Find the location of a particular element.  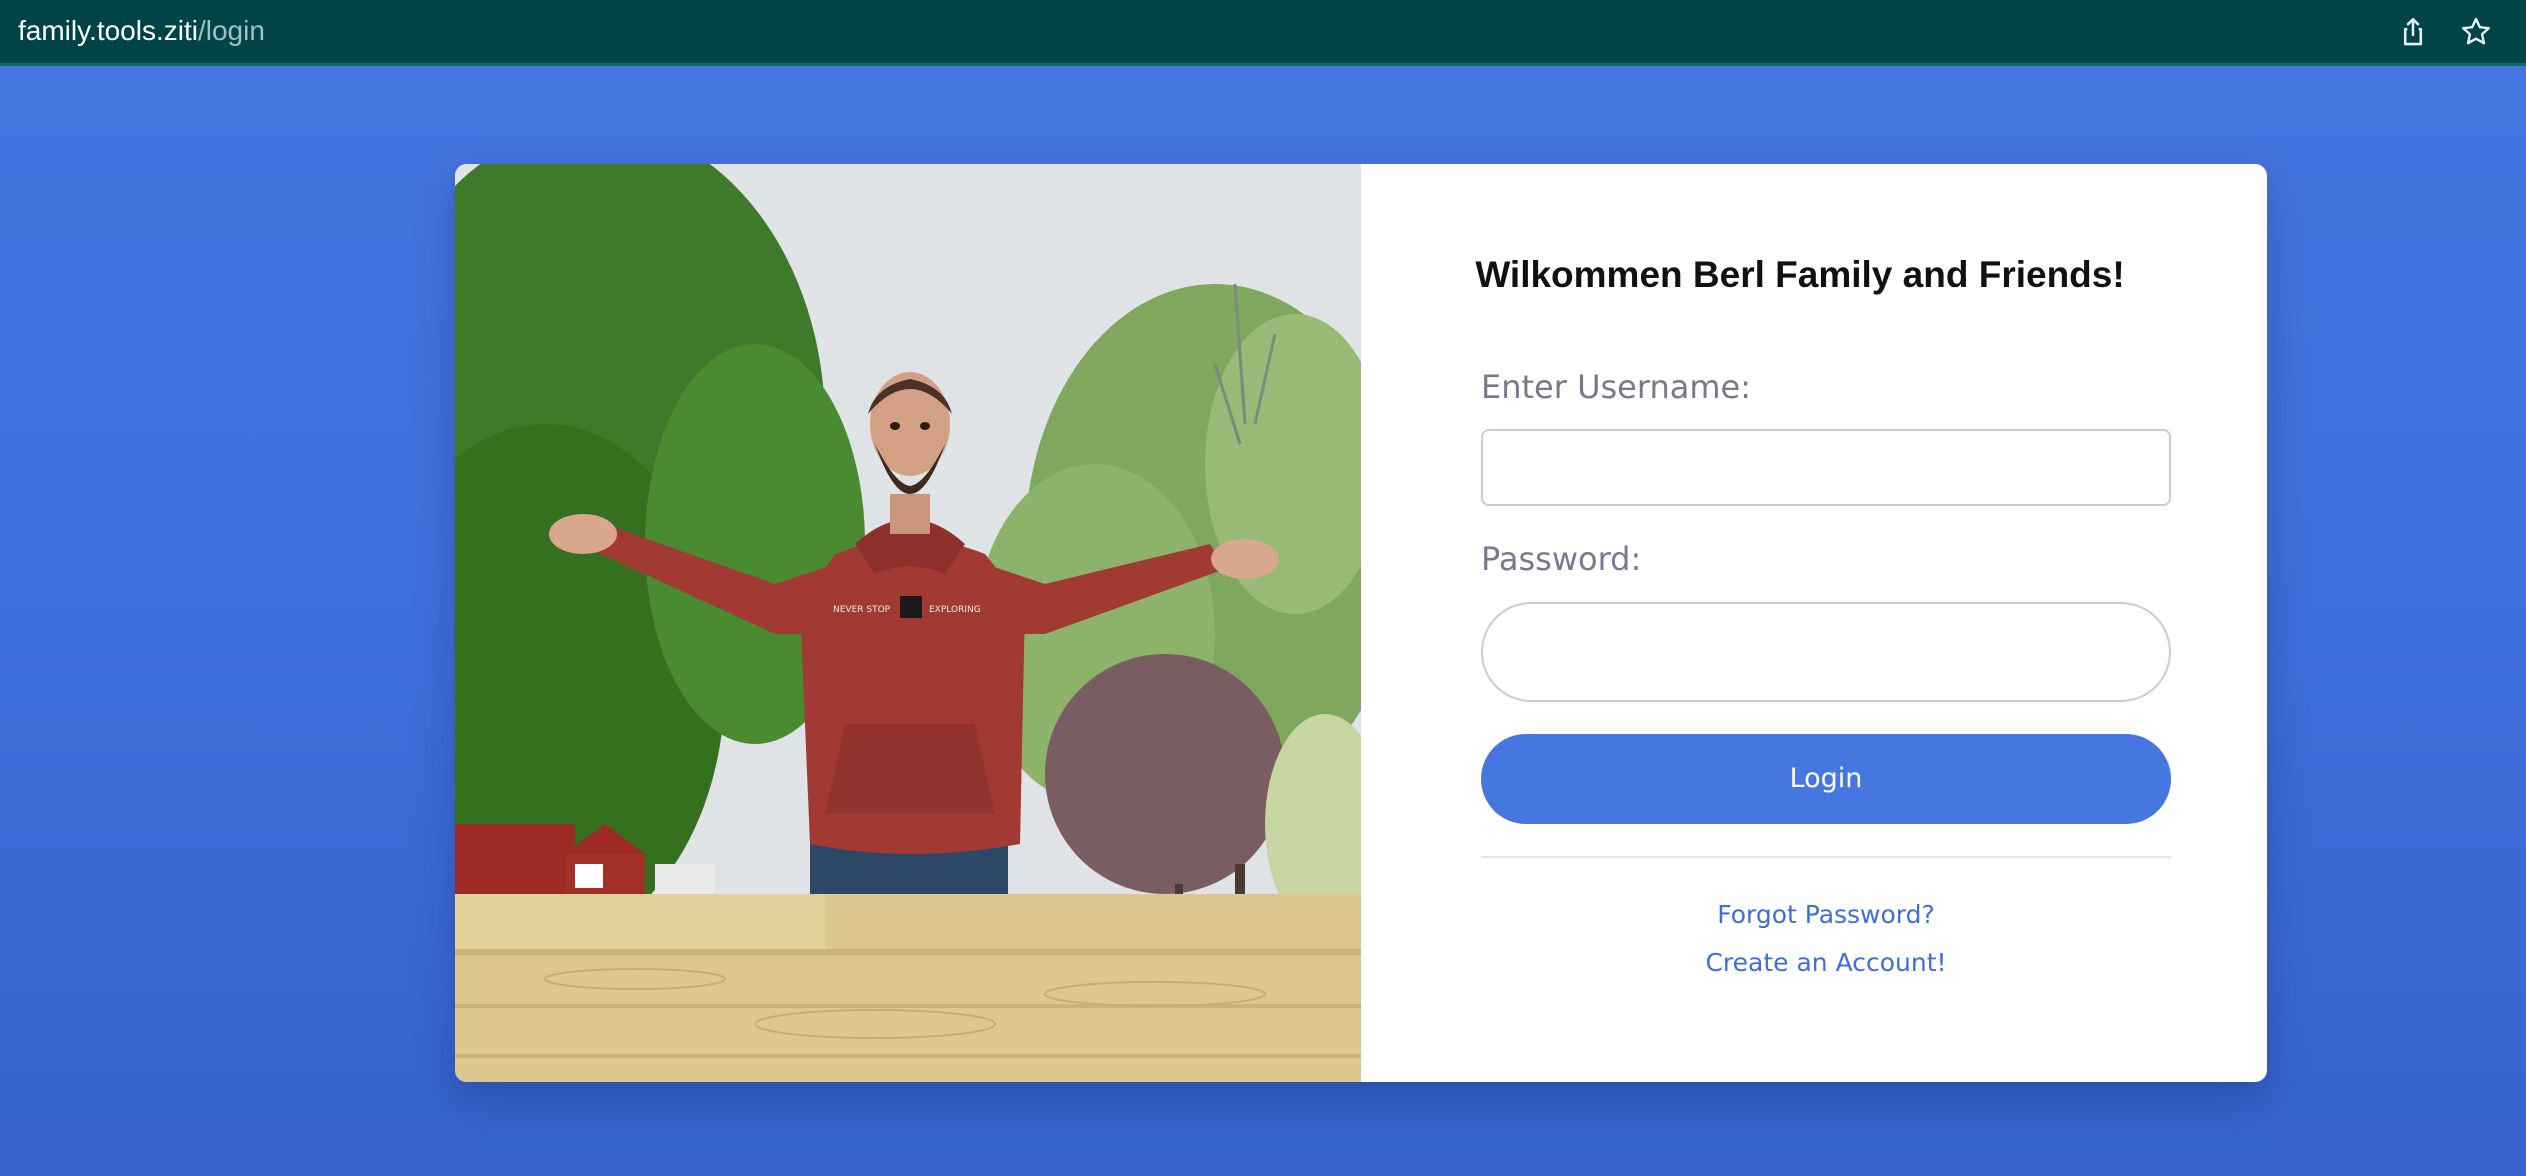

username-input is located at coordinates (1826, 467).